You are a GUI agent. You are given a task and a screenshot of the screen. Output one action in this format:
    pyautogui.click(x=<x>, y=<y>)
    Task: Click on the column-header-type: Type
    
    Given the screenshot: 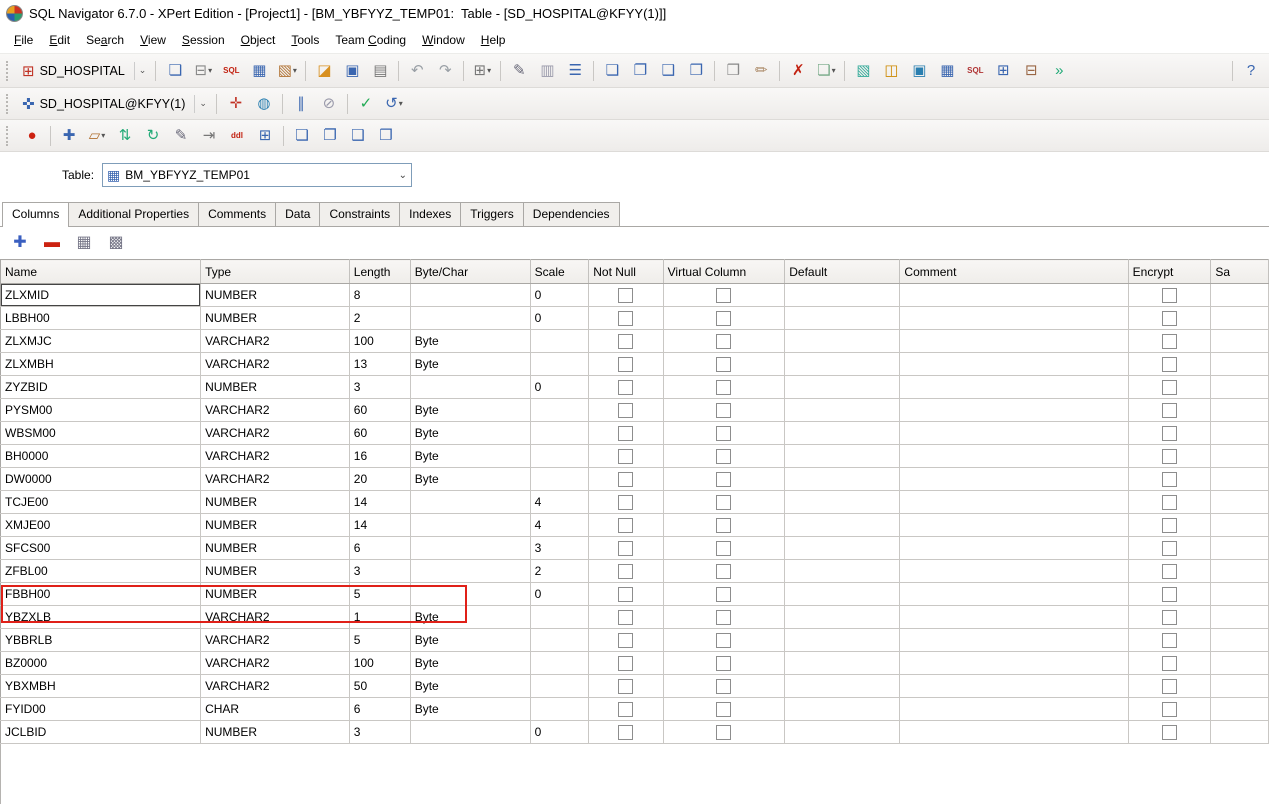 What is the action you would take?
    pyautogui.click(x=275, y=271)
    